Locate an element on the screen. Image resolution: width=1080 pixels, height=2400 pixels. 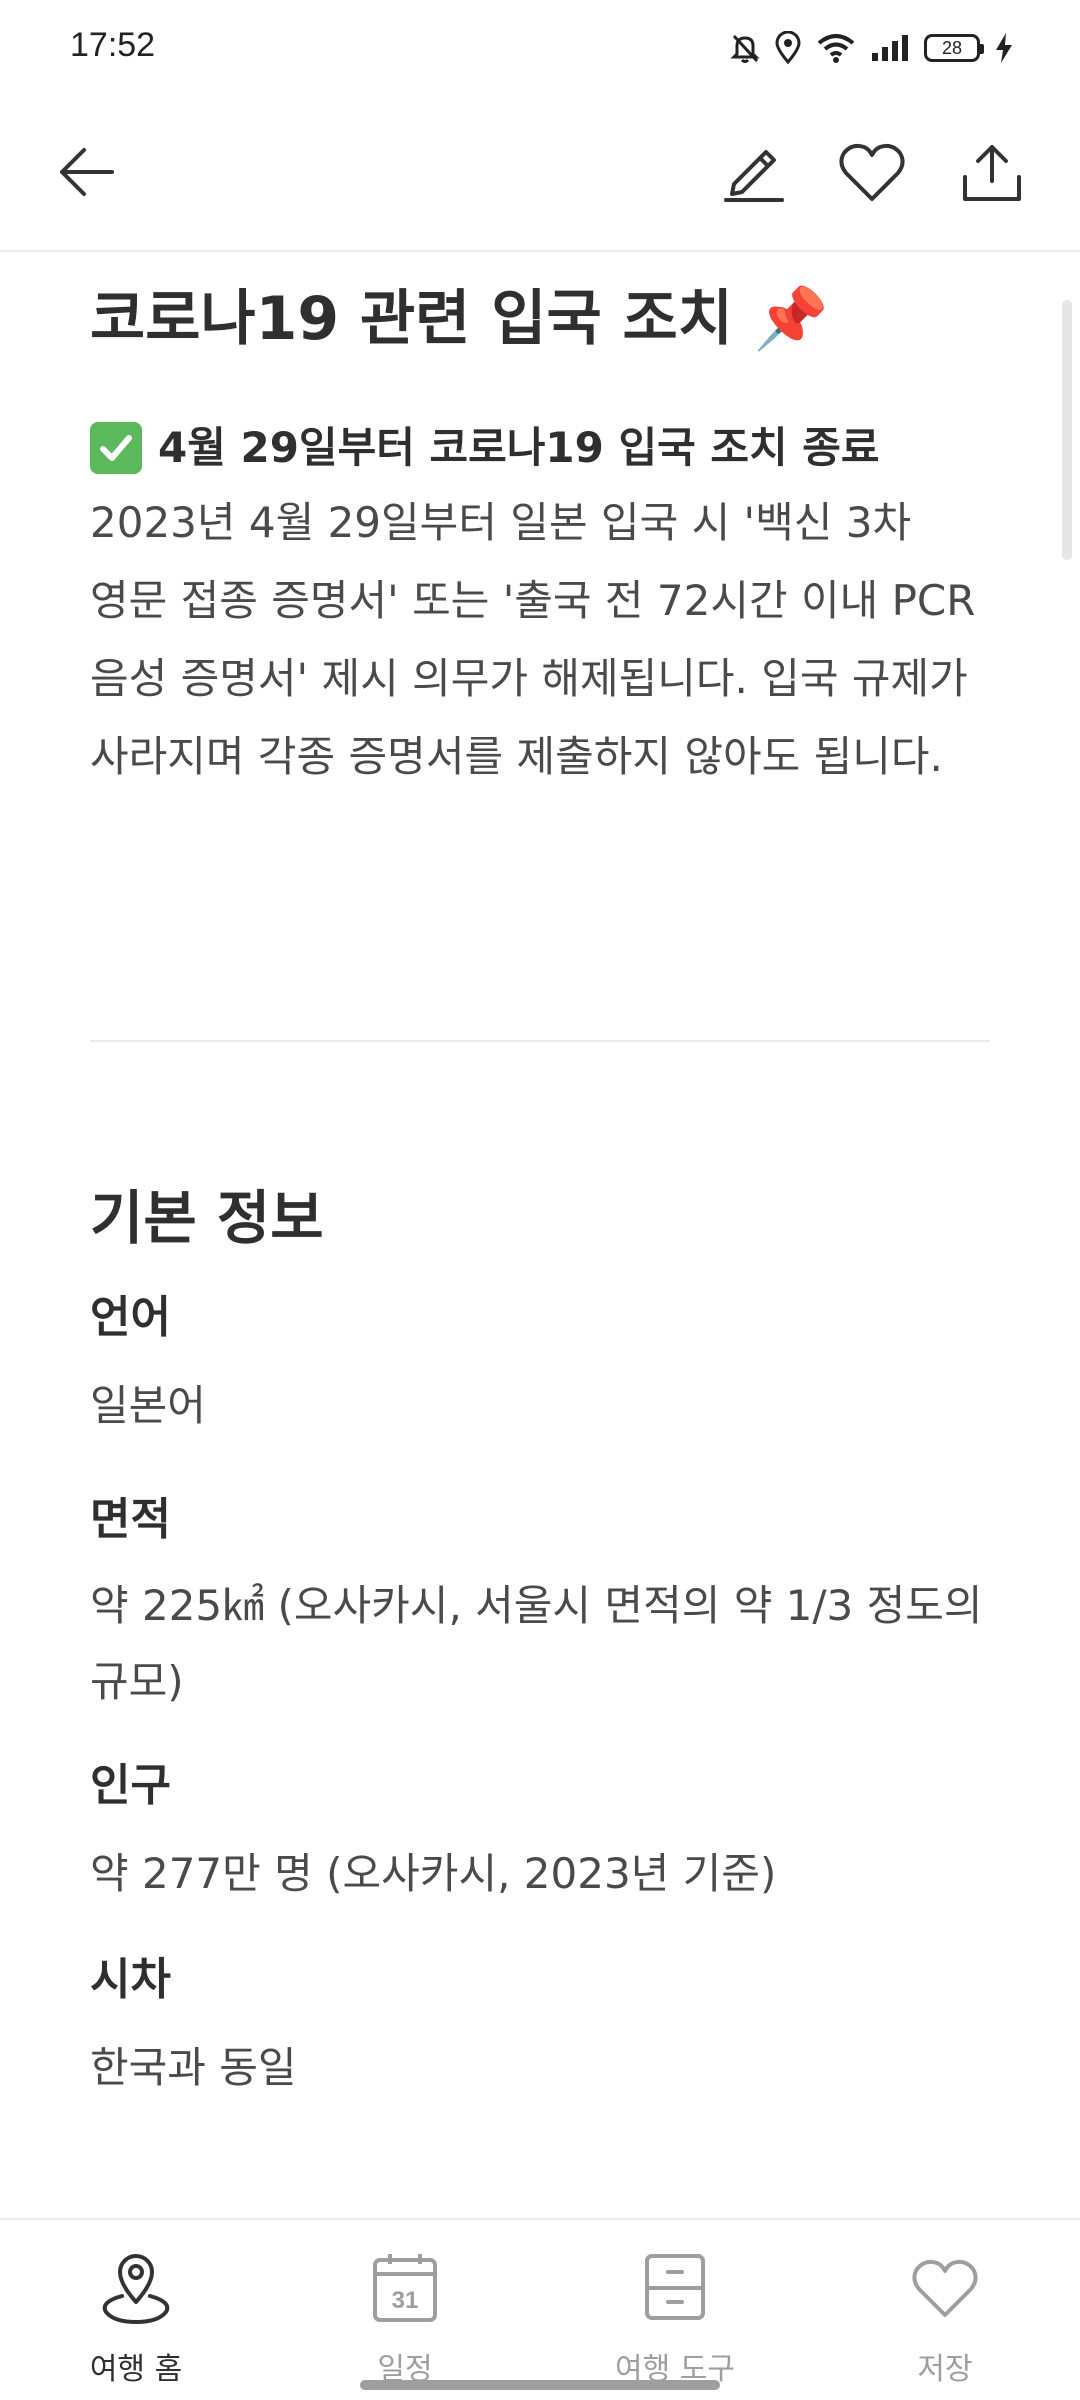
top-app-bar is located at coordinates (540, 174).